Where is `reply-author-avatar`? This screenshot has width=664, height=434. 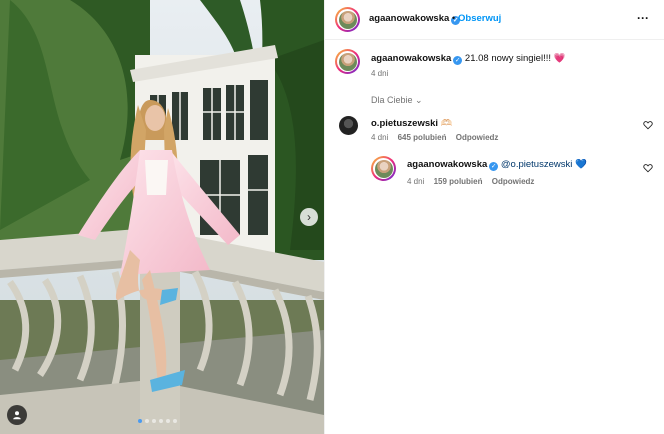 reply-author-avatar is located at coordinates (383, 168).